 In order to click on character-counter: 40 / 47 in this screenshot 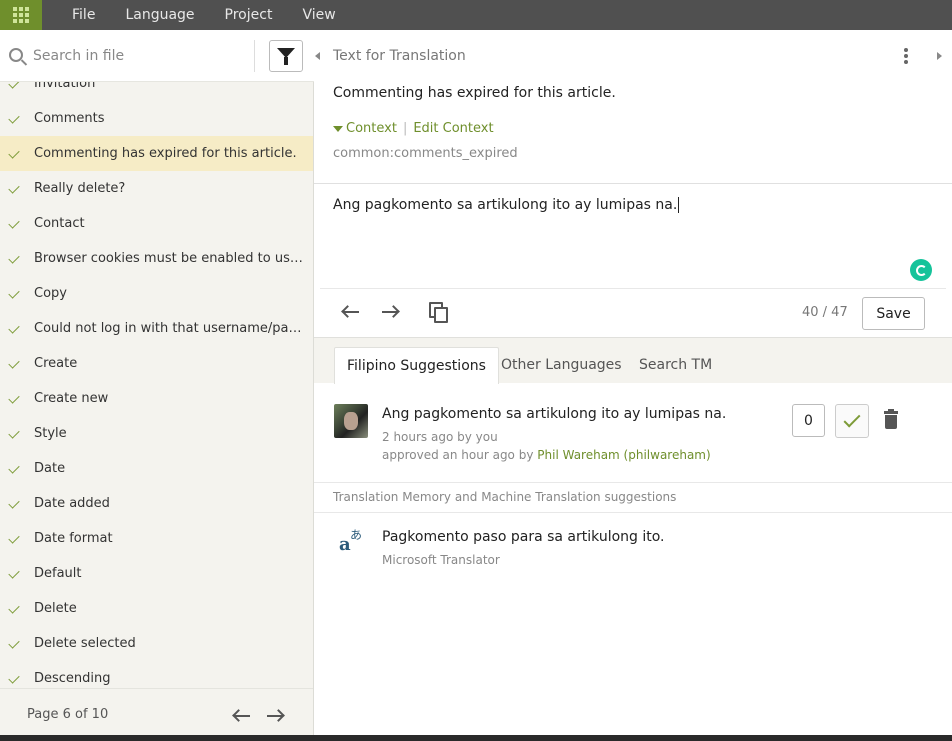, I will do `click(825, 312)`.